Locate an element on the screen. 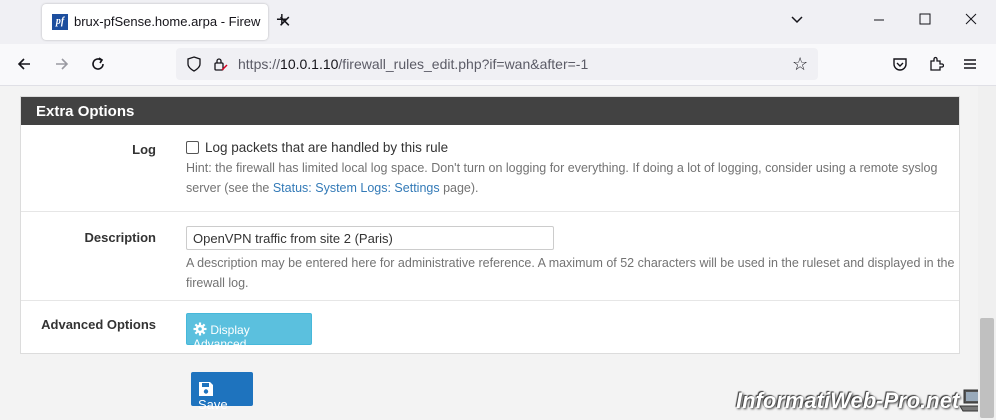  minimize-icon is located at coordinates (879, 20).